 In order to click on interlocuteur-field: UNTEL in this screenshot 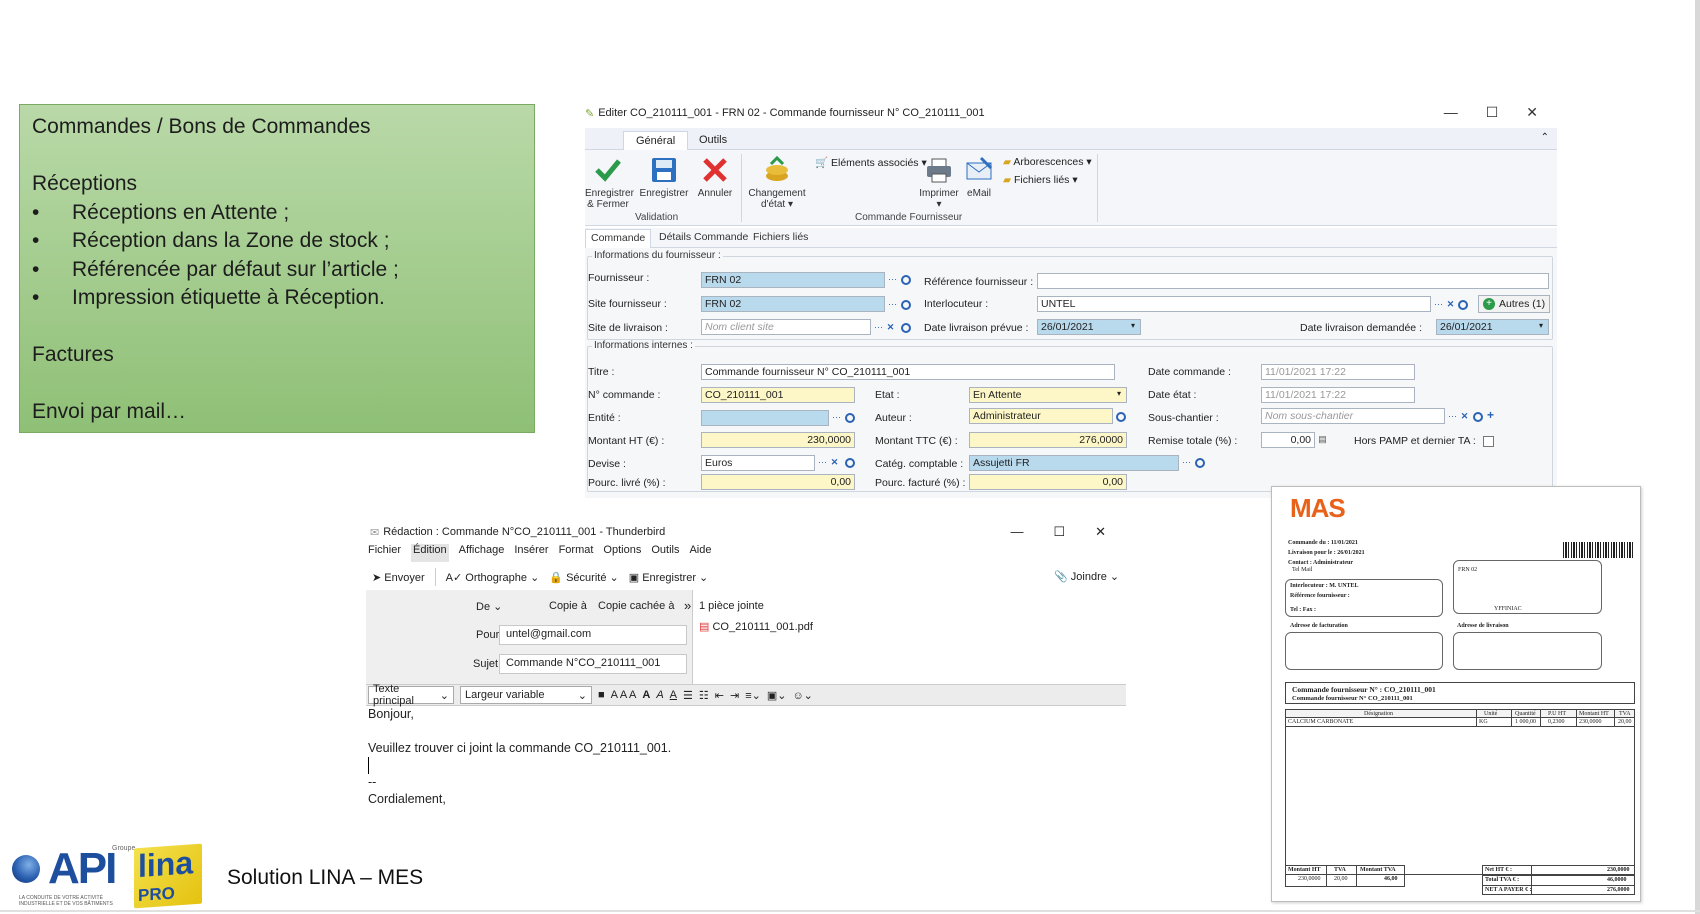, I will do `click(1234, 304)`.